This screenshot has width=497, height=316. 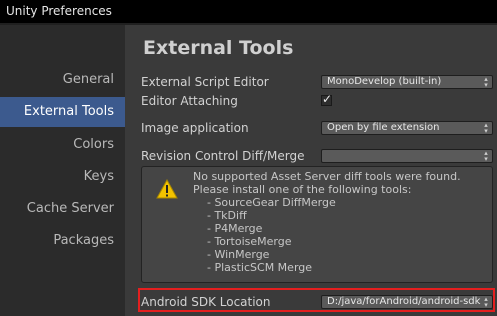 What do you see at coordinates (407, 156) in the screenshot?
I see `revision-control-dropdown: ▴ ▾` at bounding box center [407, 156].